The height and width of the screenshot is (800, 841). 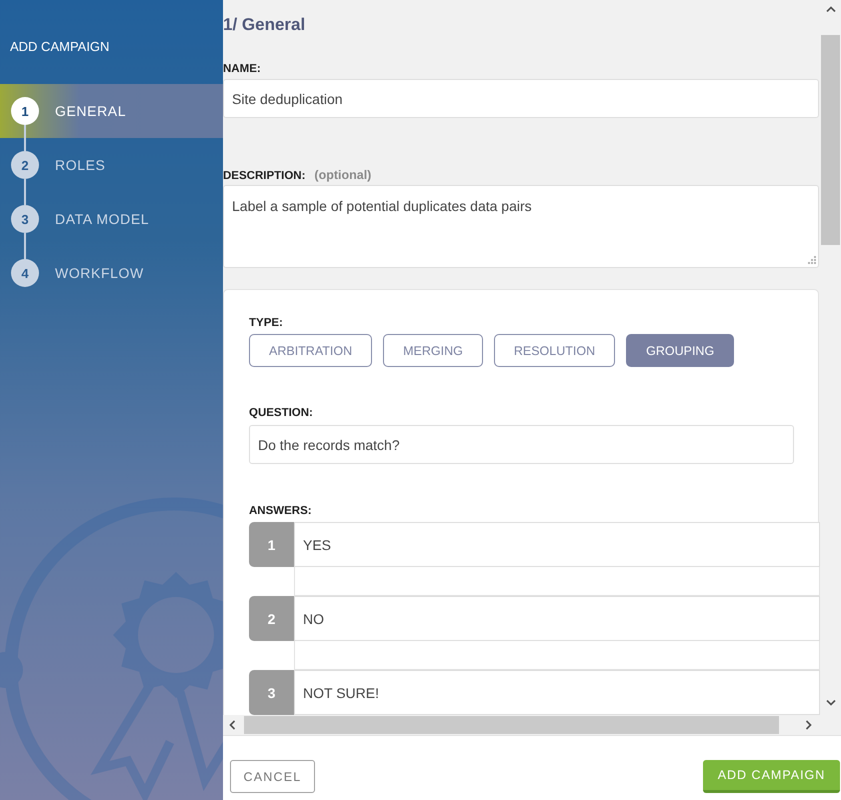 What do you see at coordinates (271, 544) in the screenshot?
I see `answer-number: 1` at bounding box center [271, 544].